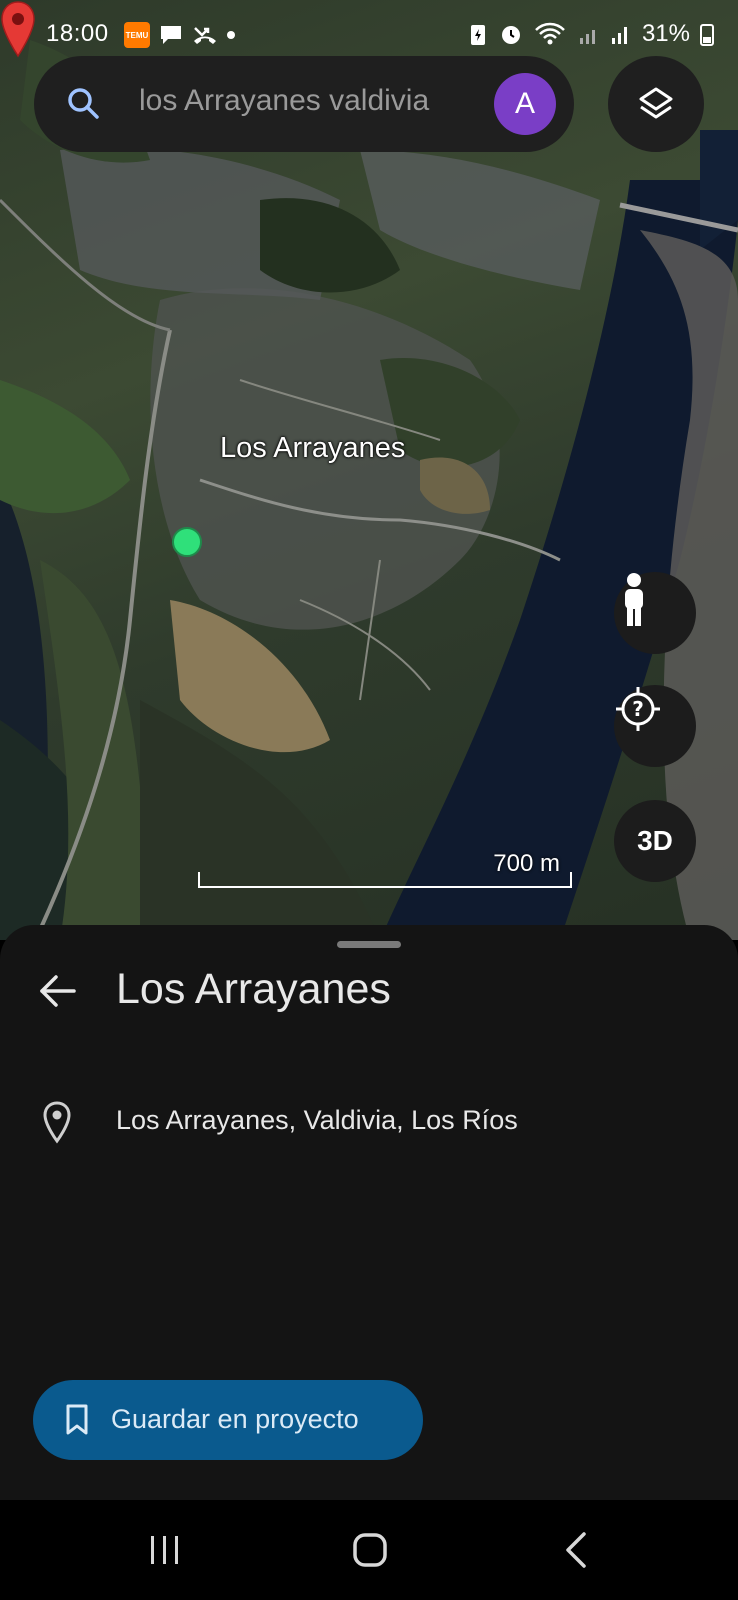 The width and height of the screenshot is (738, 1600). What do you see at coordinates (231, 35) in the screenshot?
I see `dot-icon` at bounding box center [231, 35].